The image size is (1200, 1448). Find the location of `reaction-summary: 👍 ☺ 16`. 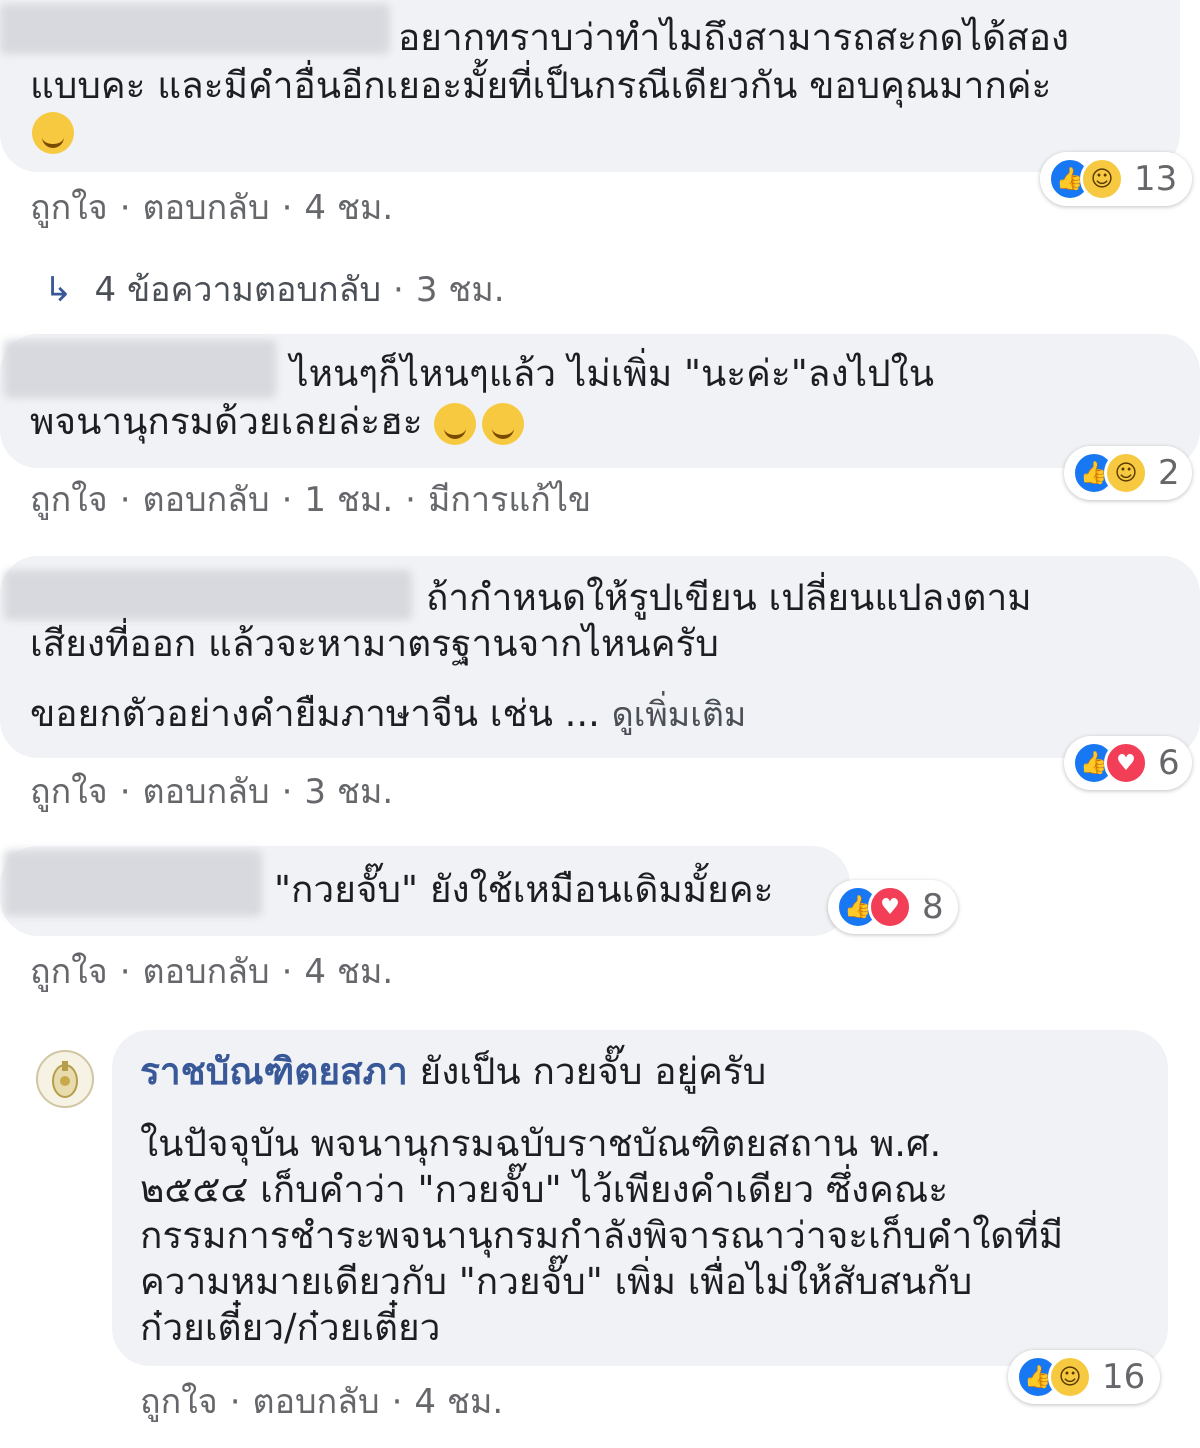

reaction-summary: 👍 ☺ 16 is located at coordinates (1084, 1377).